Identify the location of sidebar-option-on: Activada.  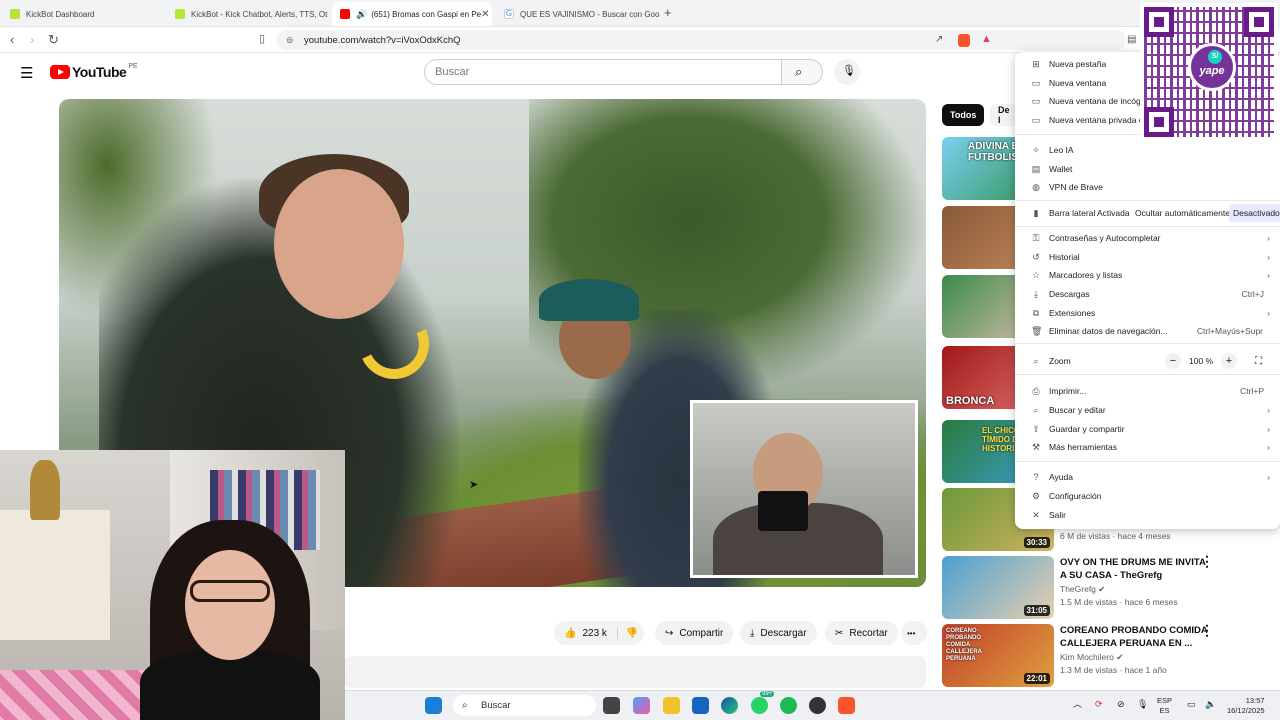
(1113, 213).